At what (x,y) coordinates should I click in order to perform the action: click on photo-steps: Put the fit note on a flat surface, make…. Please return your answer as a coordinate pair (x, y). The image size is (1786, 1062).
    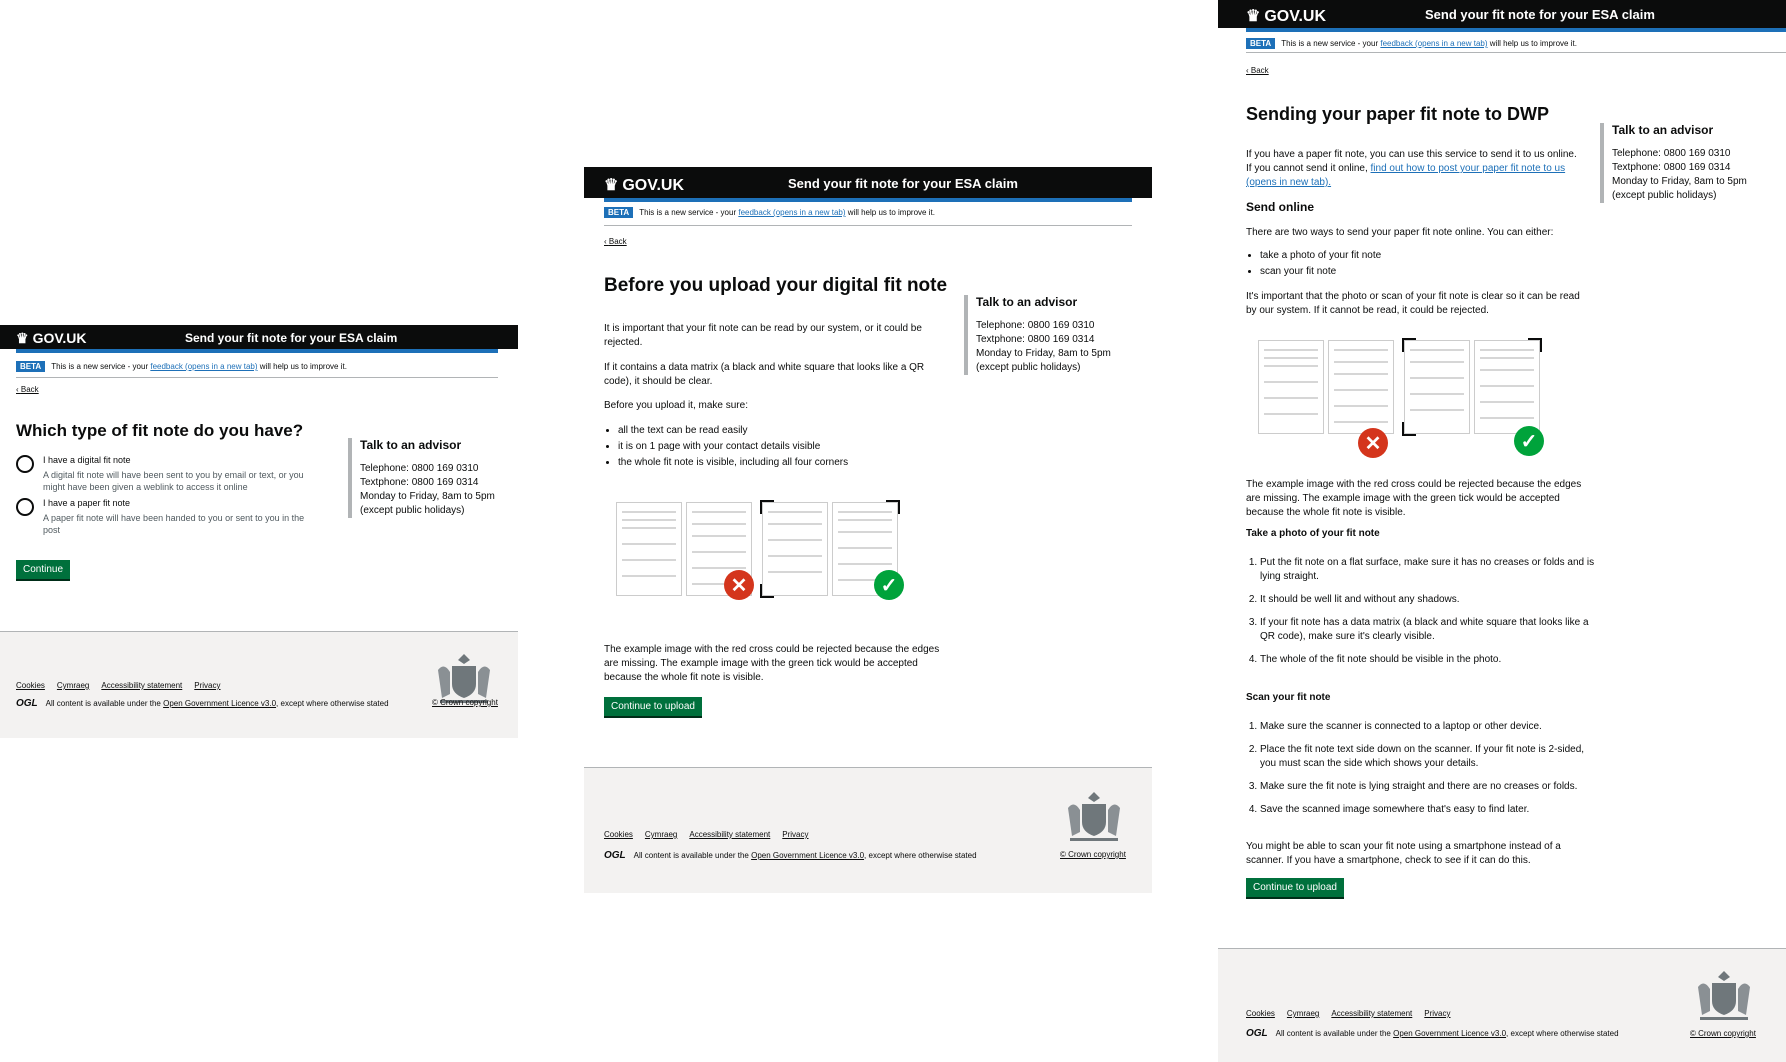
    Looking at the image, I should click on (1423, 616).